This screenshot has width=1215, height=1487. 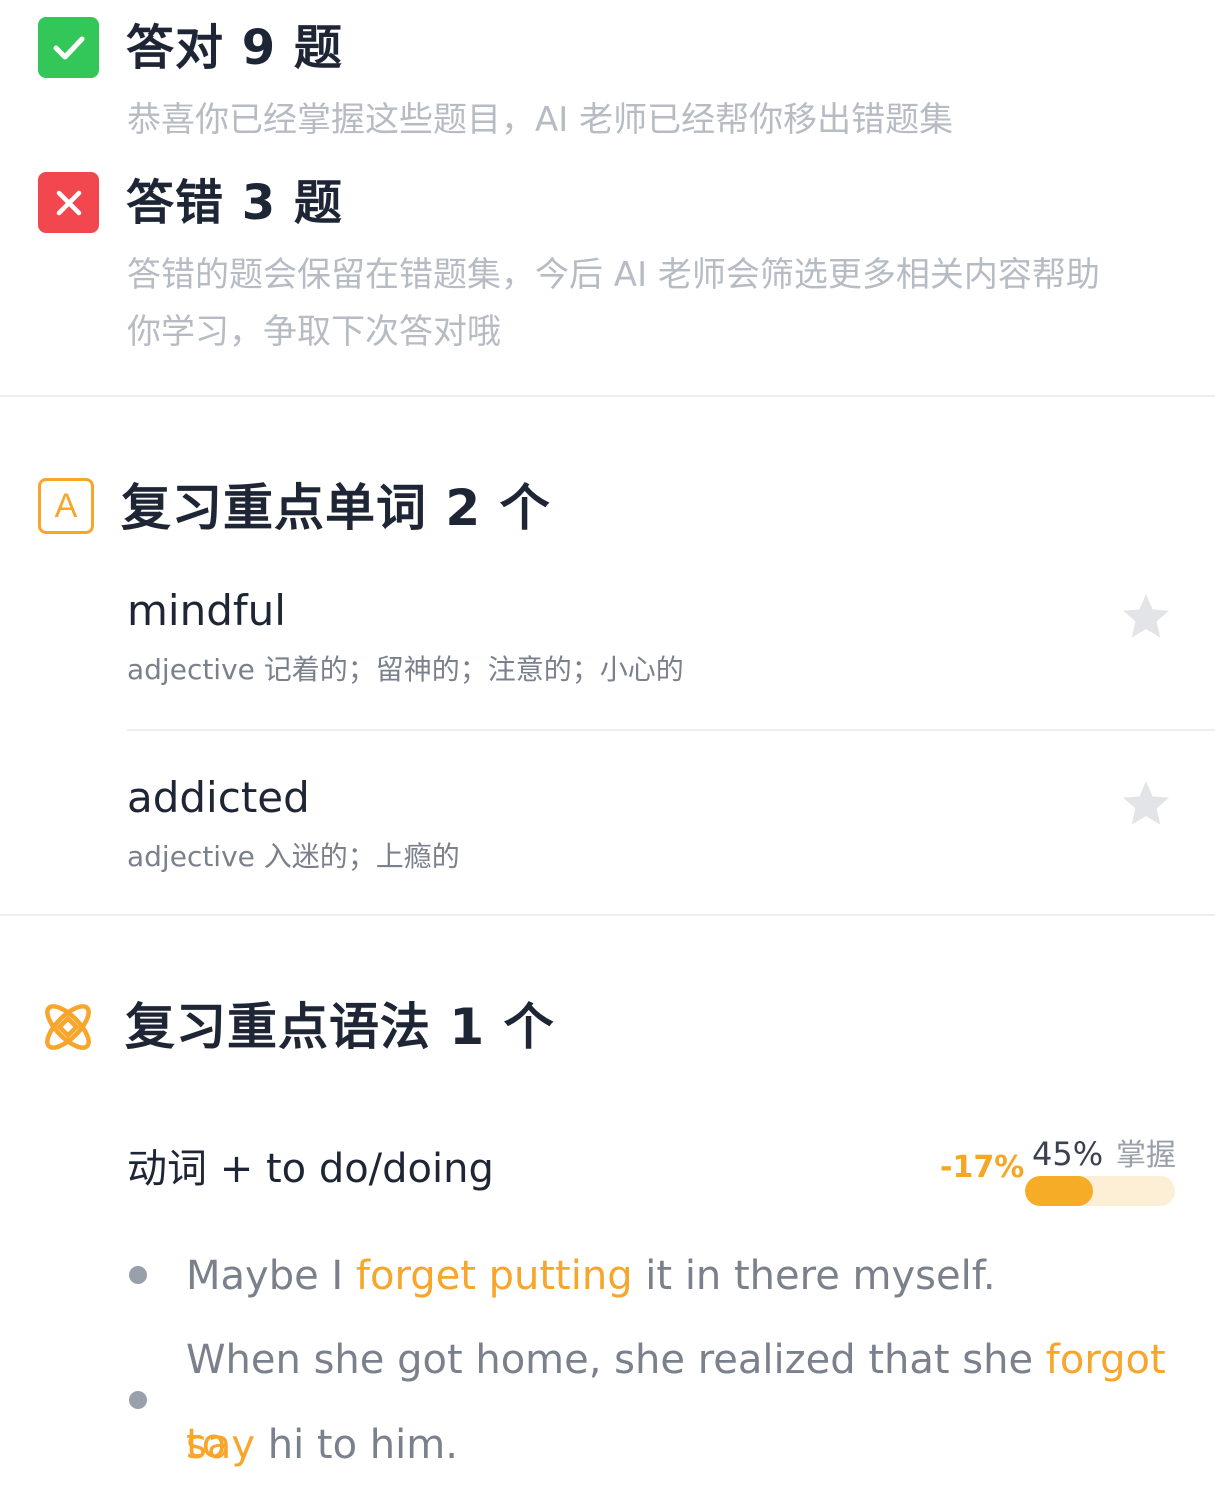 What do you see at coordinates (982, 1167) in the screenshot?
I see `mastery-trend: -17%` at bounding box center [982, 1167].